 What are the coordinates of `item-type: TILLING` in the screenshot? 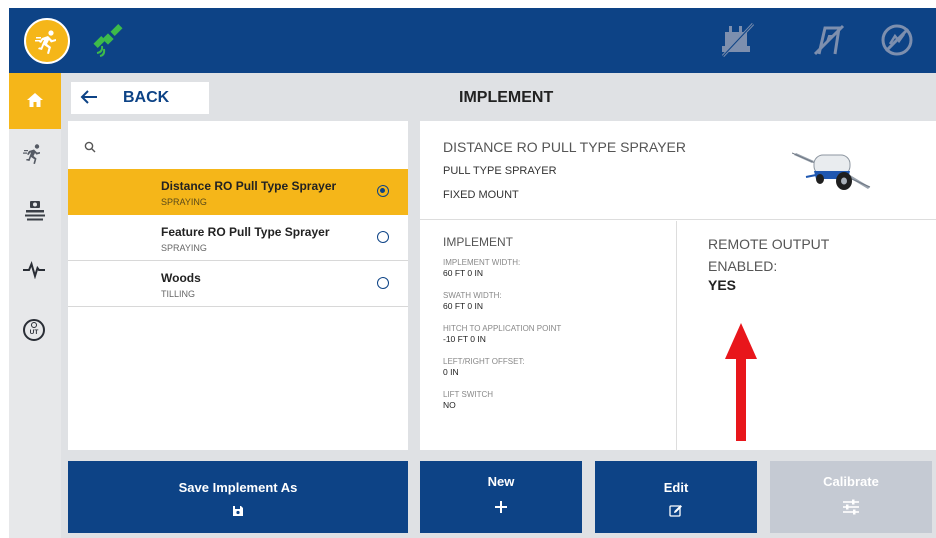 It's located at (178, 294).